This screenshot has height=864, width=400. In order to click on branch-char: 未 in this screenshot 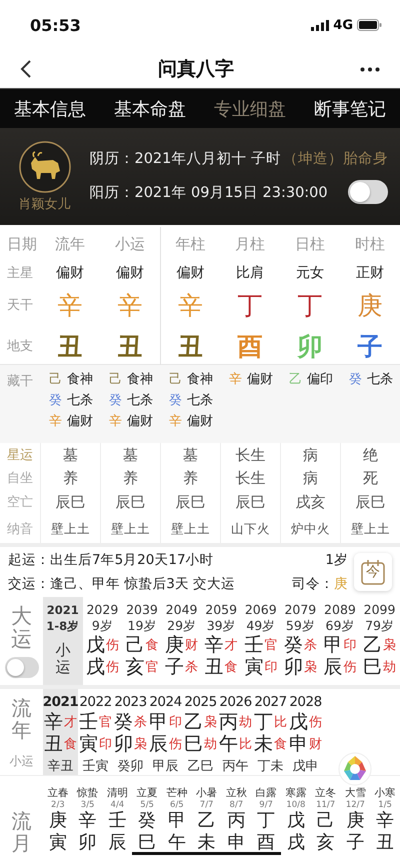, I will do `click(263, 744)`.